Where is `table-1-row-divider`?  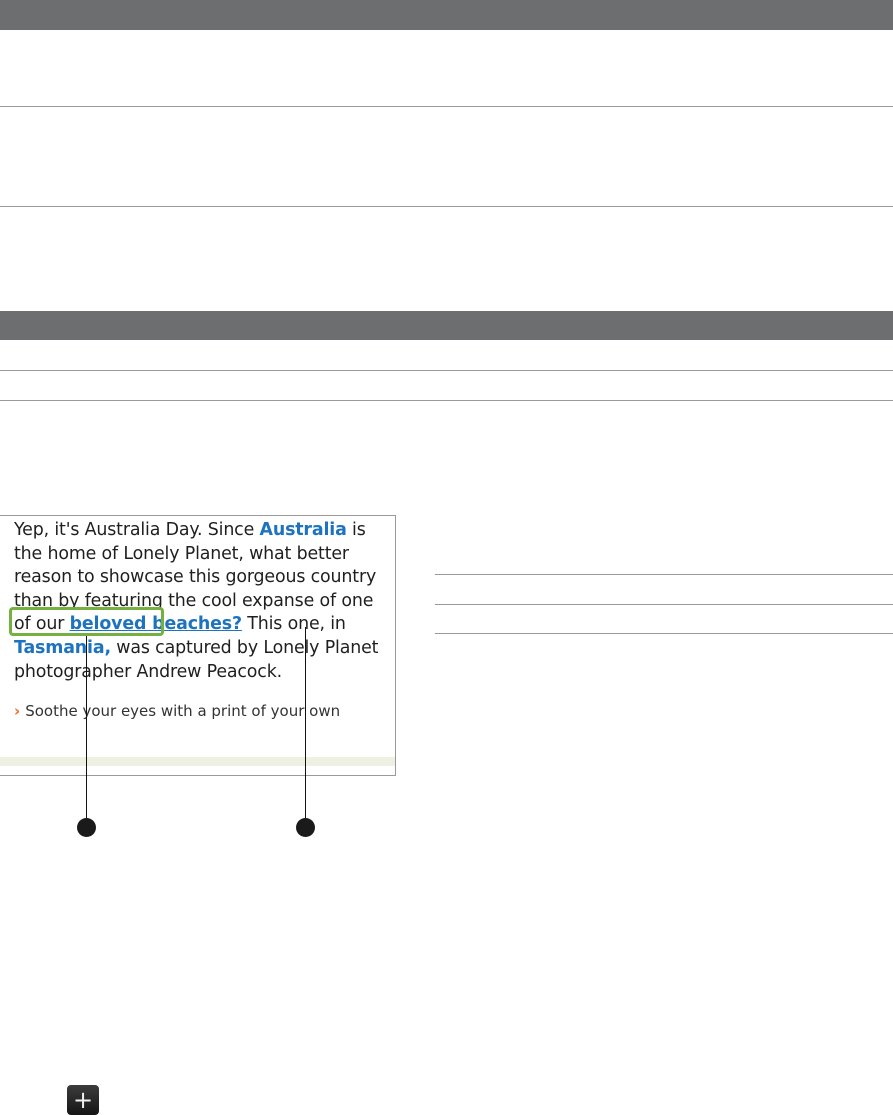 table-1-row-divider is located at coordinates (446, 106).